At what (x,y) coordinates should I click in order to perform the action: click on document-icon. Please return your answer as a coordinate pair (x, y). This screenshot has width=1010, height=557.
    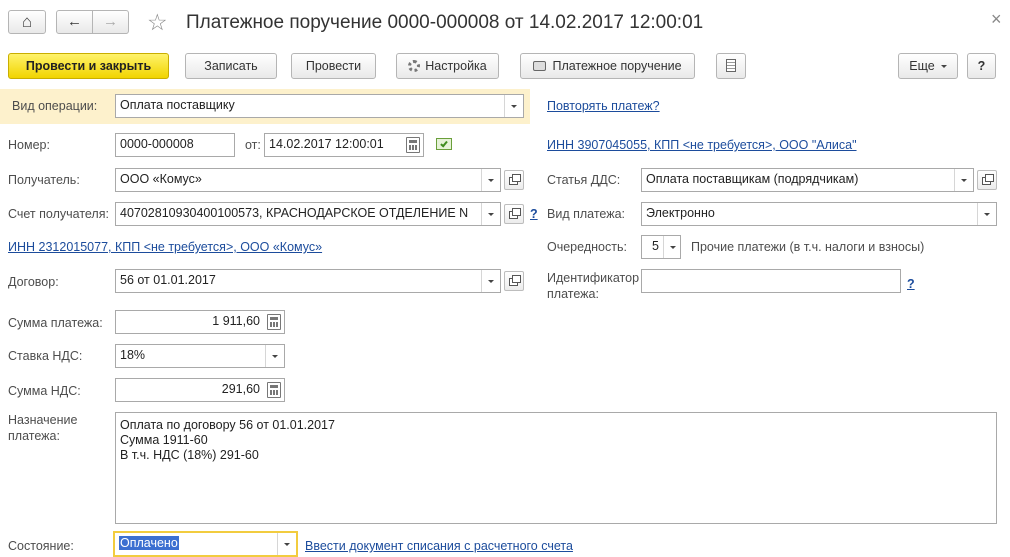
    Looking at the image, I should click on (731, 65).